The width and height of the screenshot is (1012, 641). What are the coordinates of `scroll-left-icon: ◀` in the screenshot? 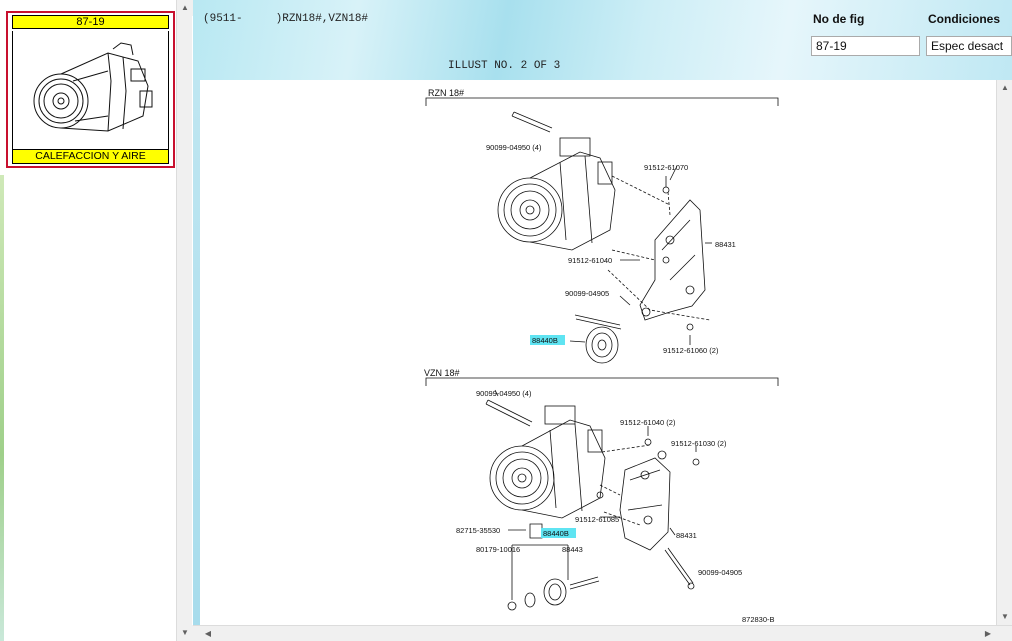 It's located at (208, 633).